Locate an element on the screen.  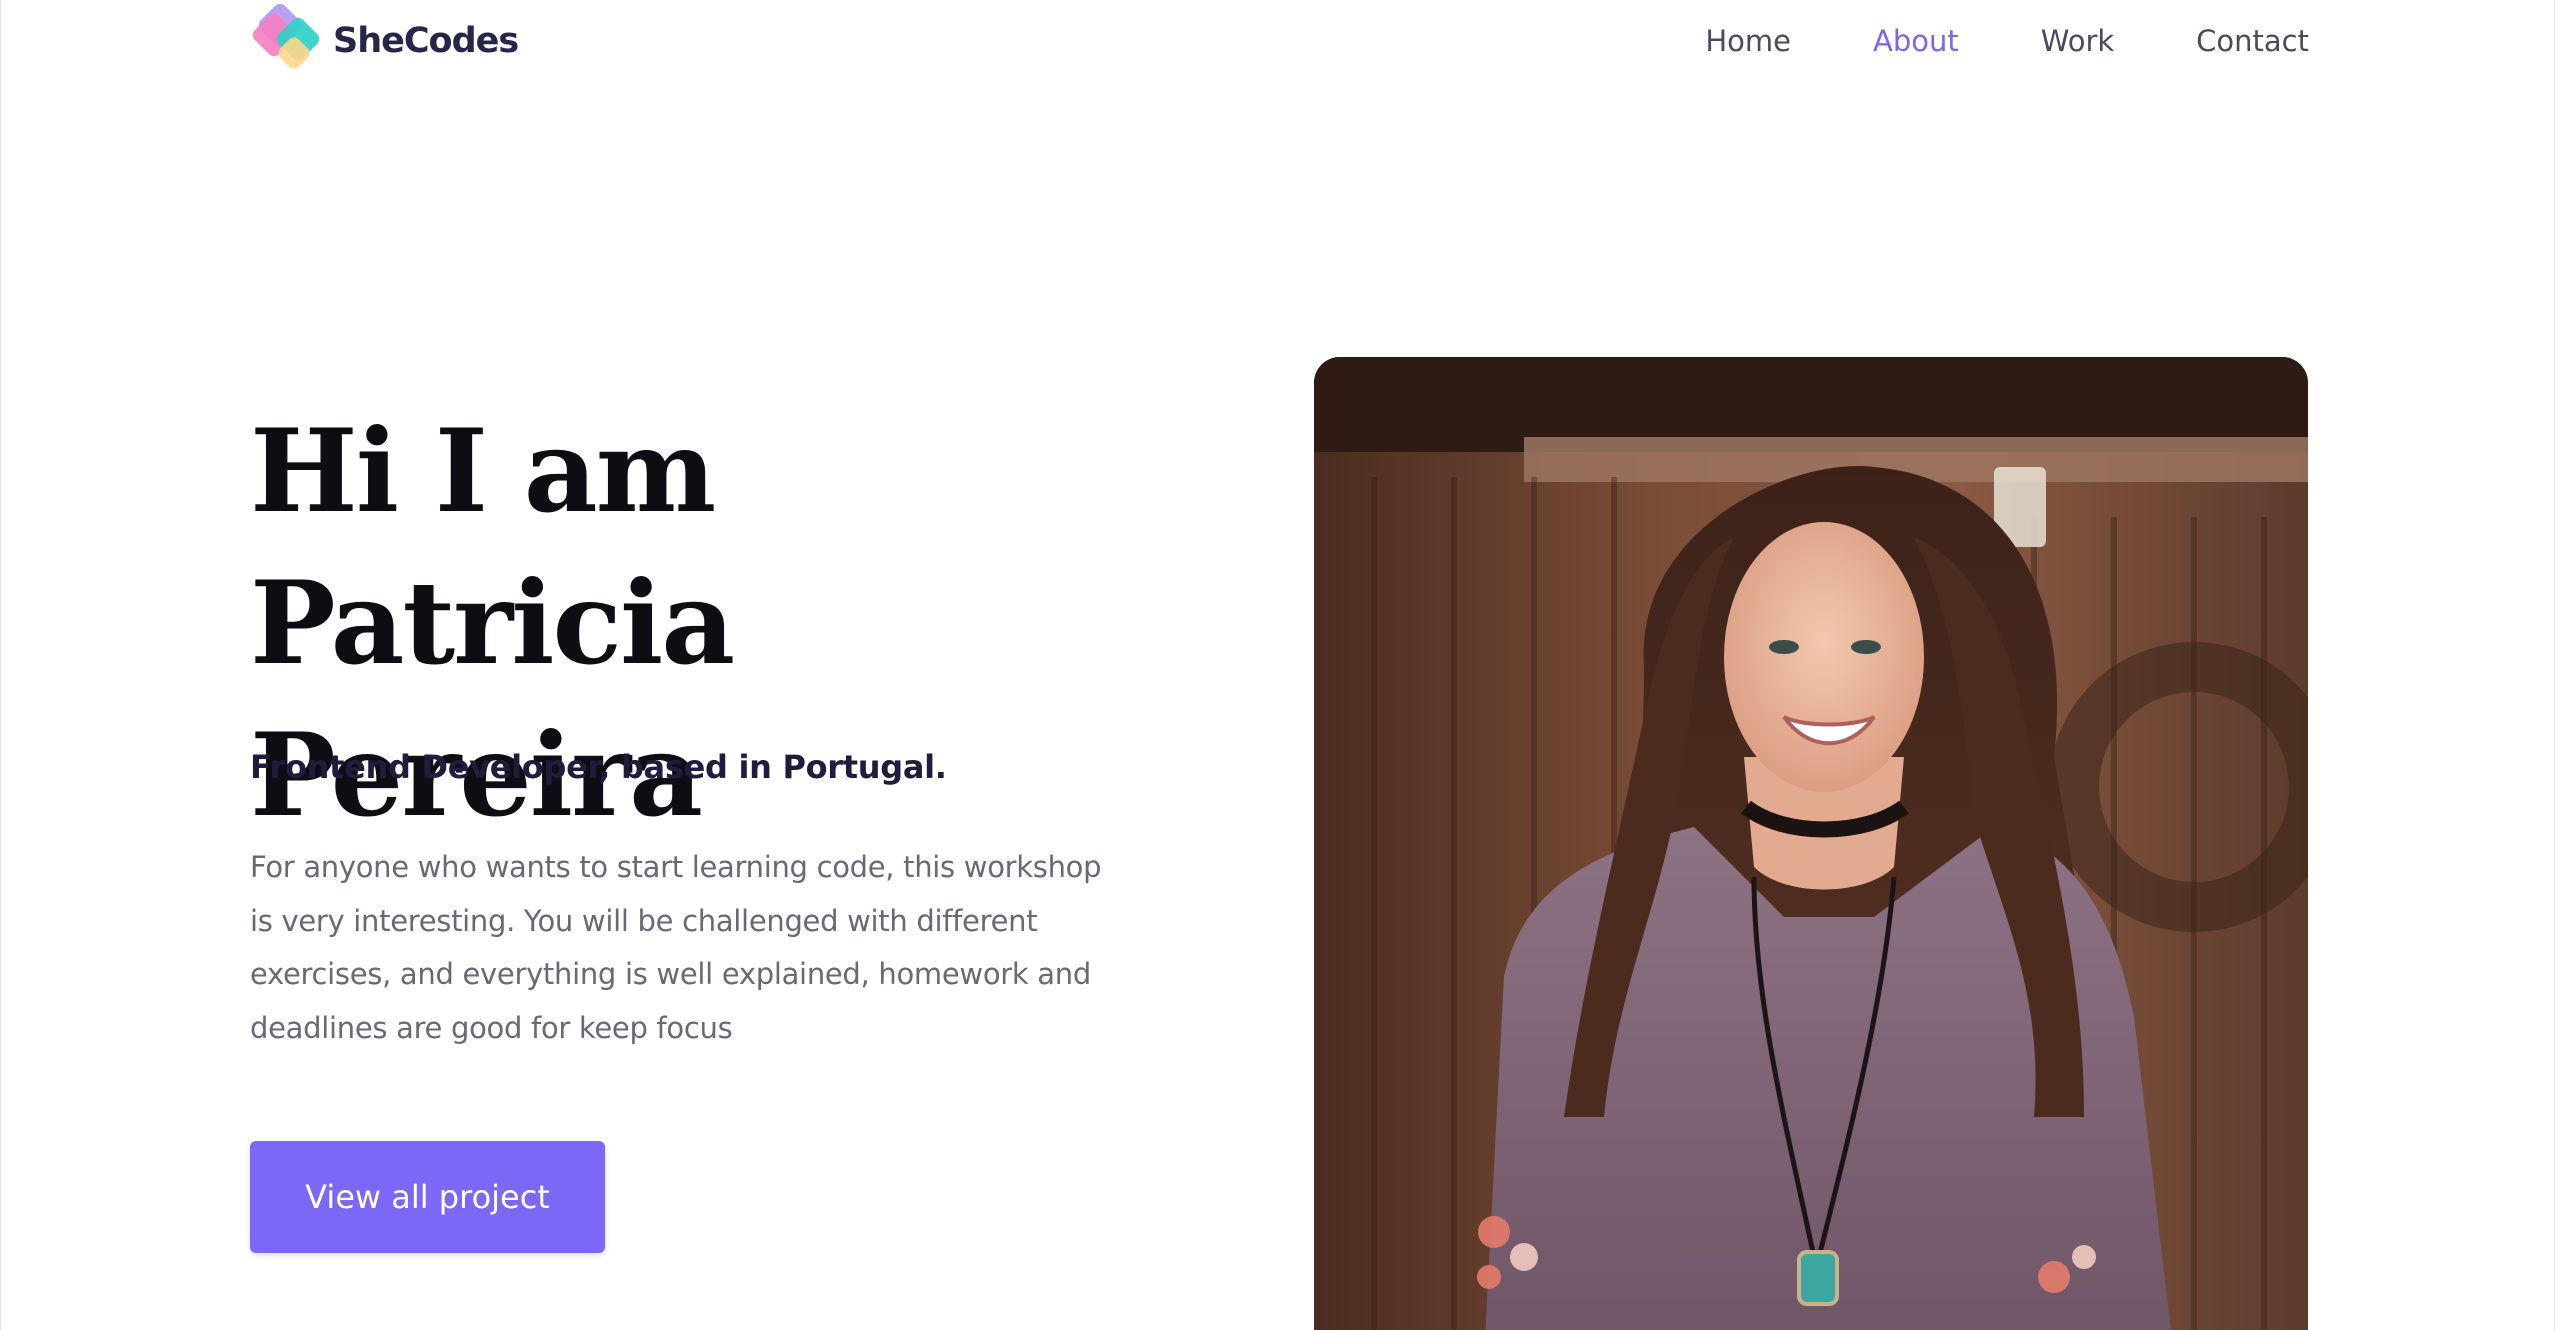
nav-item-home: Home is located at coordinates (1748, 41).